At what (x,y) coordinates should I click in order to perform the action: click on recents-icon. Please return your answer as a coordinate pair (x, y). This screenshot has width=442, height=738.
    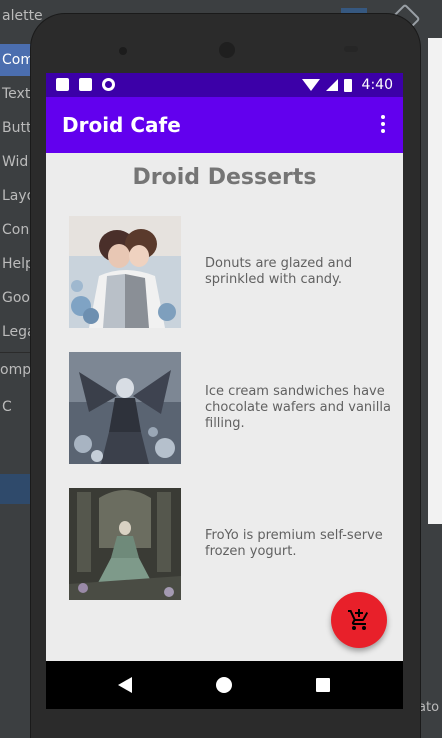
    Looking at the image, I should click on (323, 685).